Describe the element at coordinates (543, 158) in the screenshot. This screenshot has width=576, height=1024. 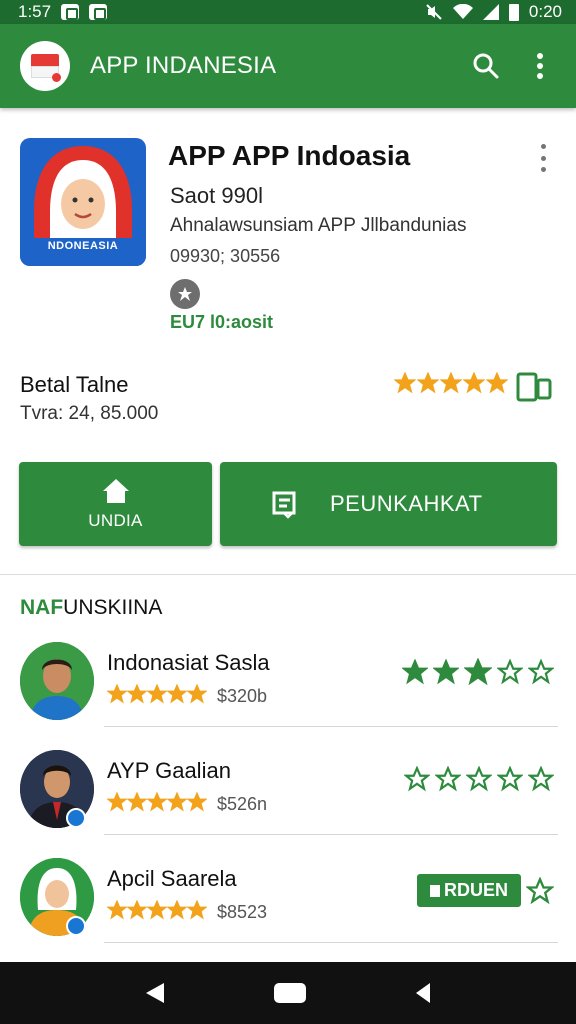
I see `app-more-button` at that location.